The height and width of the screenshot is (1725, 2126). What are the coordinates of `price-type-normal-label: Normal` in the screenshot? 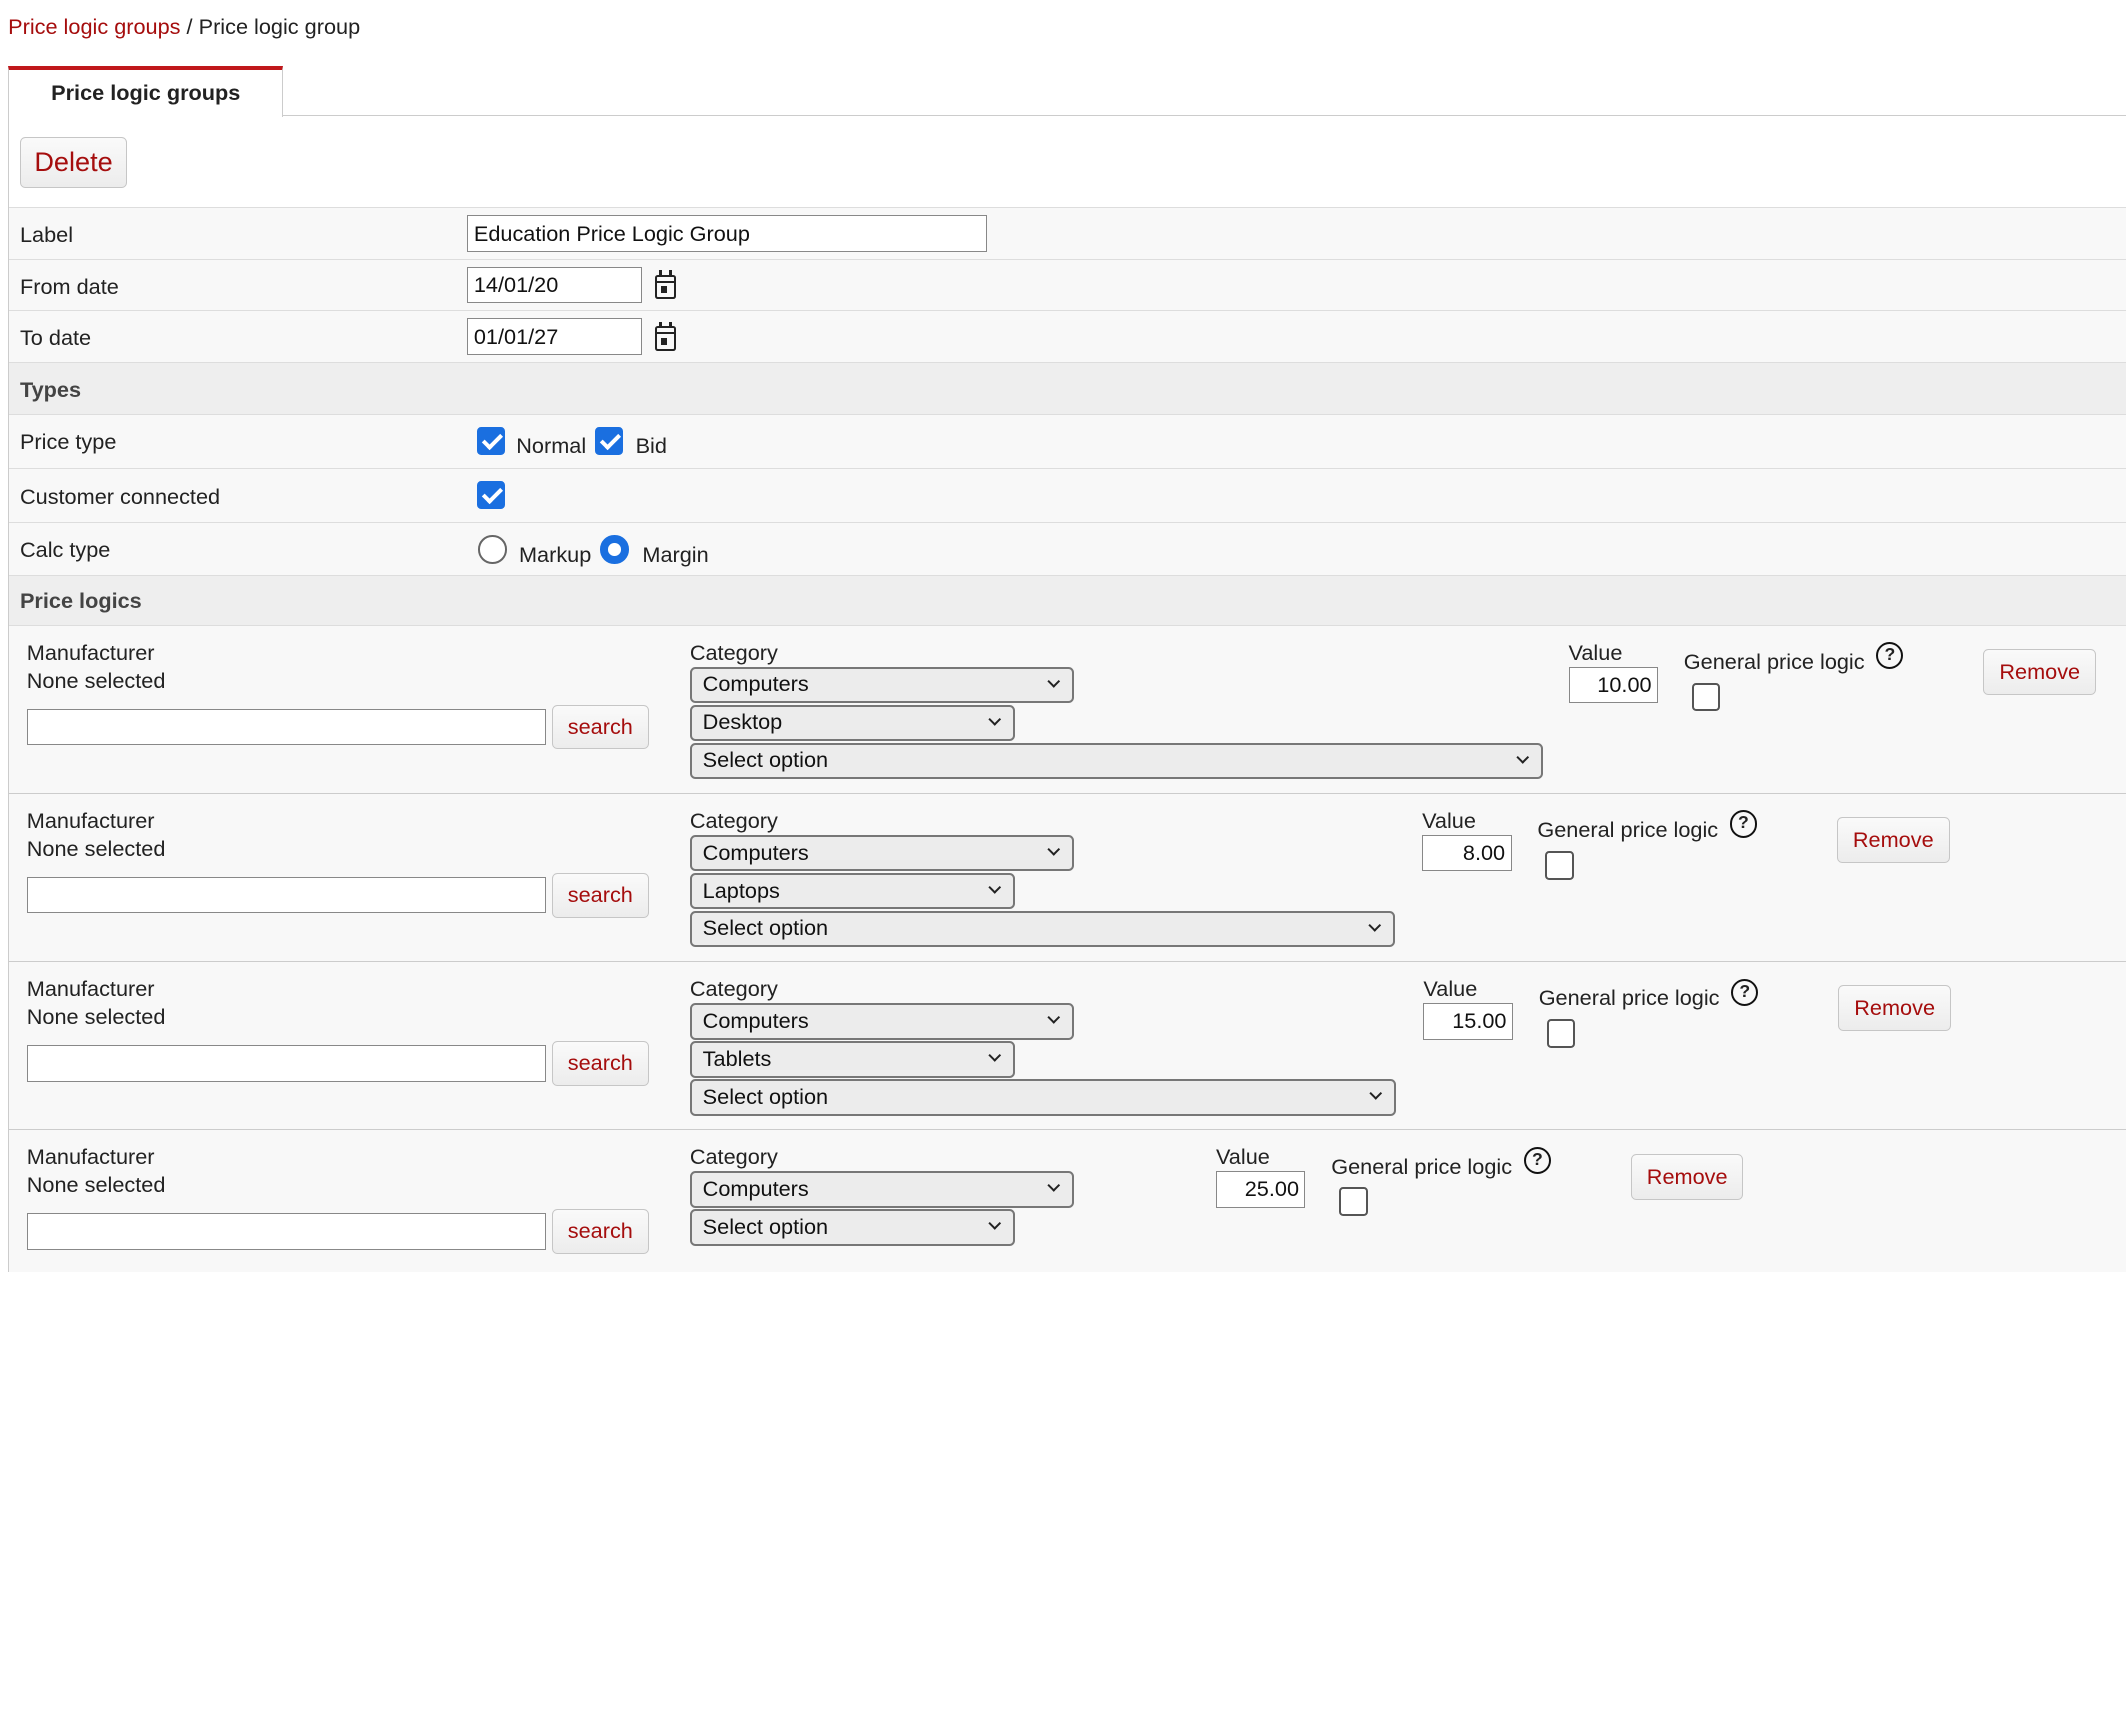 It's located at (551, 446).